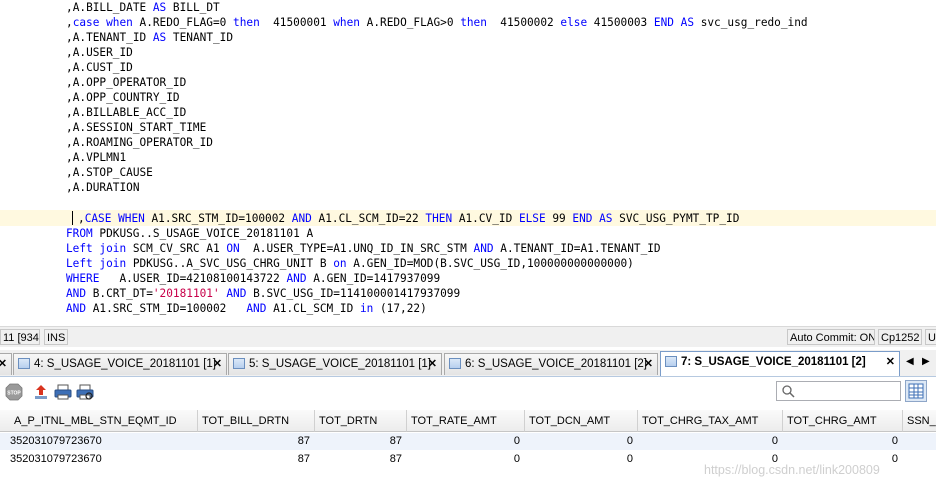 Image resolution: width=936 pixels, height=492 pixels. What do you see at coordinates (103, 187) in the screenshot?
I see `code-line: ,A.DURATION` at bounding box center [103, 187].